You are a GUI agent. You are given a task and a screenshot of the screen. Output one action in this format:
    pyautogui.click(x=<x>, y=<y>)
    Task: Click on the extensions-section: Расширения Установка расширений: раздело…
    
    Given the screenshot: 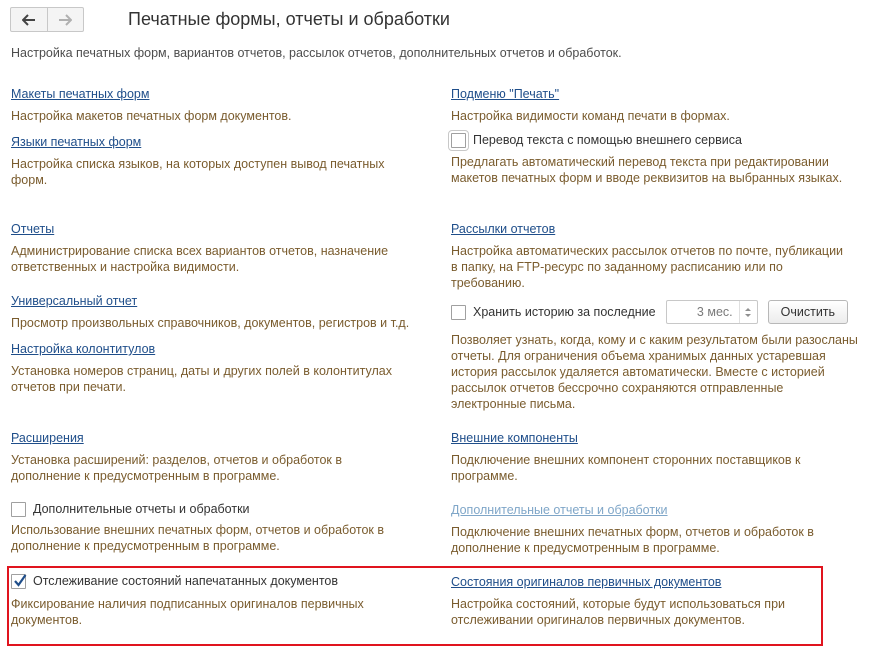 What is the action you would take?
    pyautogui.click(x=201, y=457)
    